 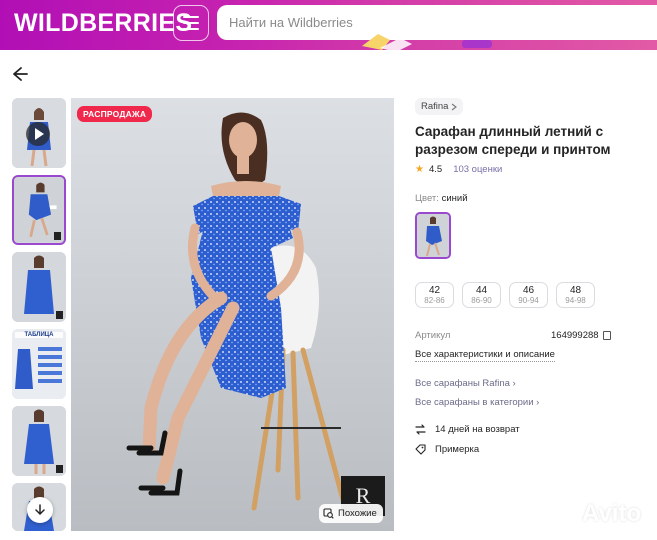 What do you see at coordinates (575, 290) in the screenshot?
I see `size-number: 48` at bounding box center [575, 290].